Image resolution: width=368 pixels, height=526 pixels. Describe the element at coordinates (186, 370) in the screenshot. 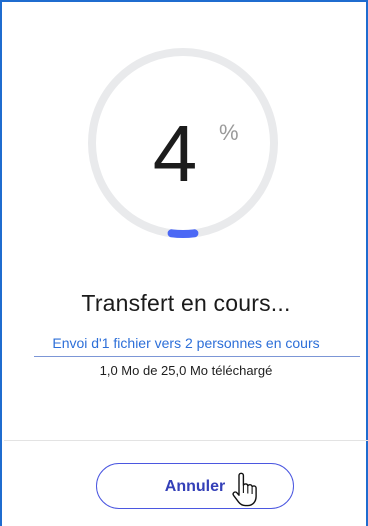

I see `size-progress-text: 1,0 Mo de 25,0 Mo téléchargé` at that location.